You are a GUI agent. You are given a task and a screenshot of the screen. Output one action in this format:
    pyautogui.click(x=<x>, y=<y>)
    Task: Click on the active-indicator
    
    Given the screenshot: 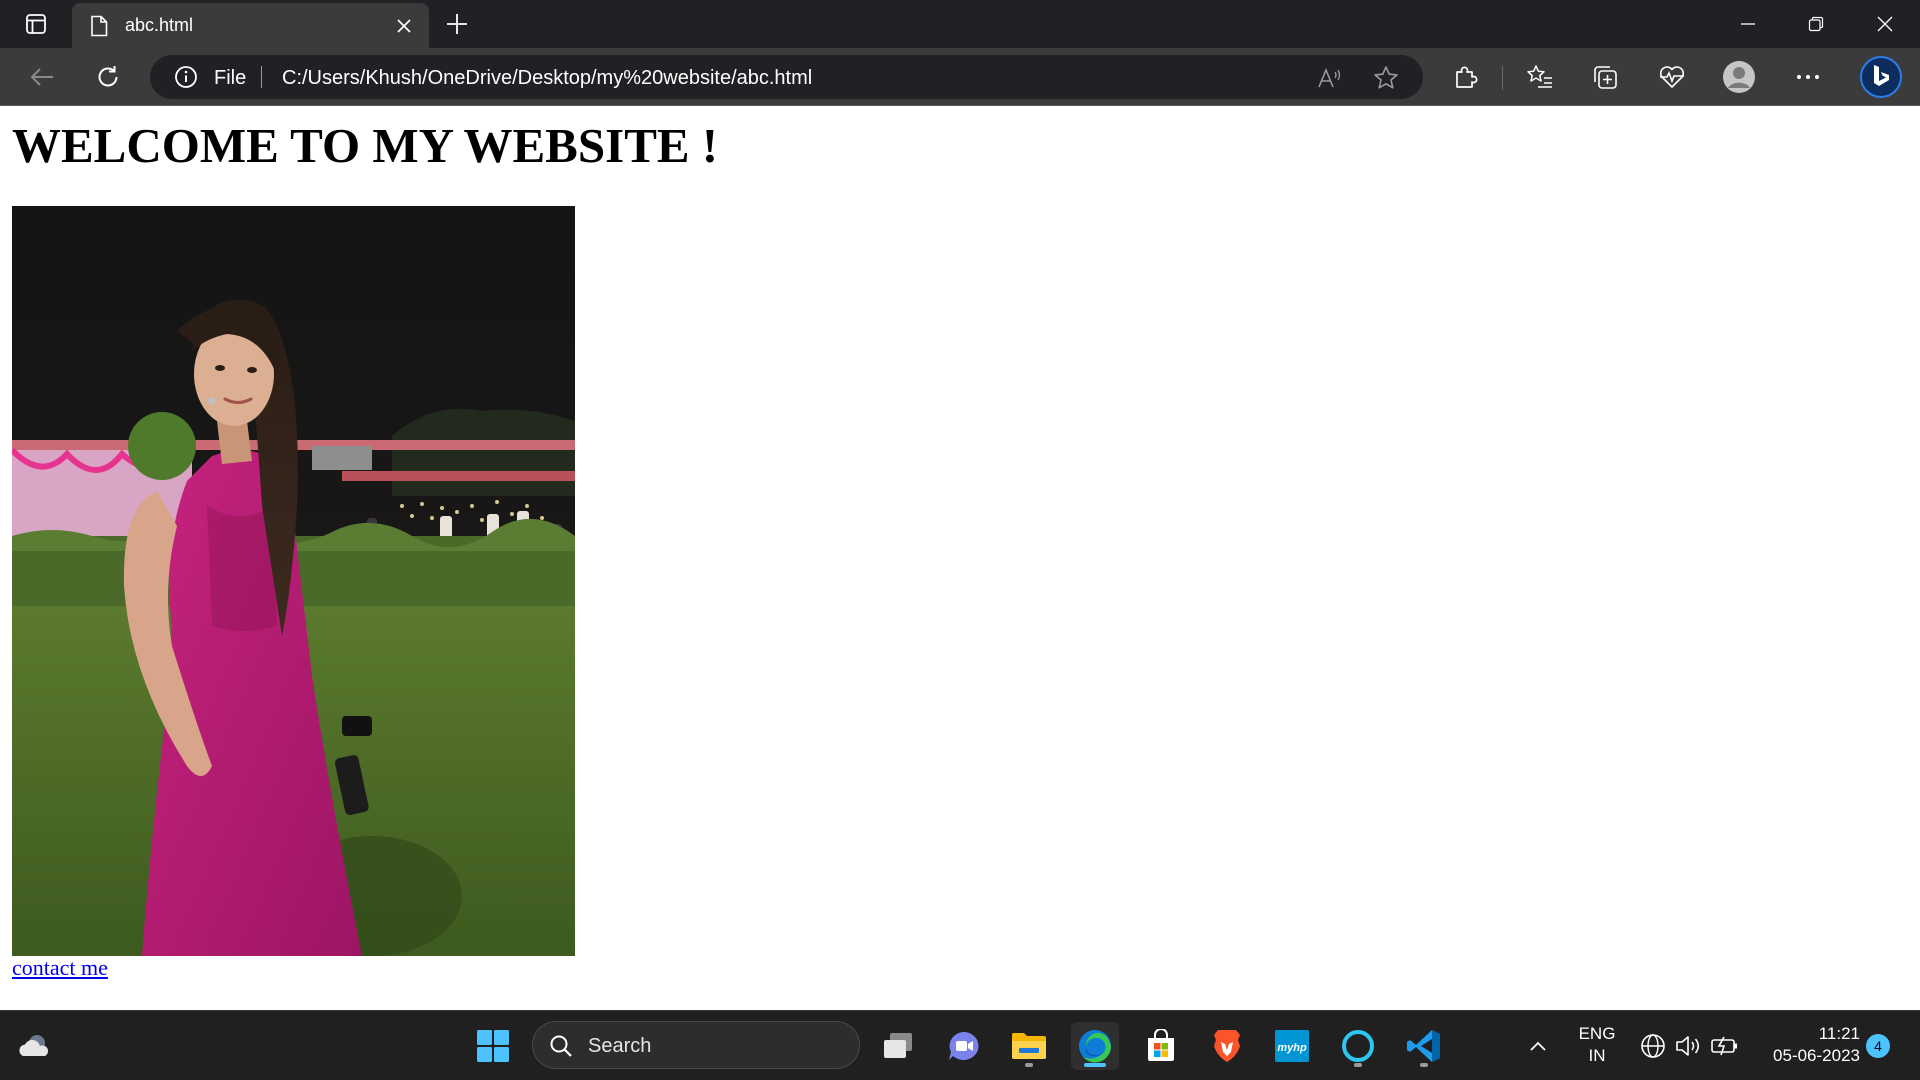 What is the action you would take?
    pyautogui.click(x=1095, y=1065)
    